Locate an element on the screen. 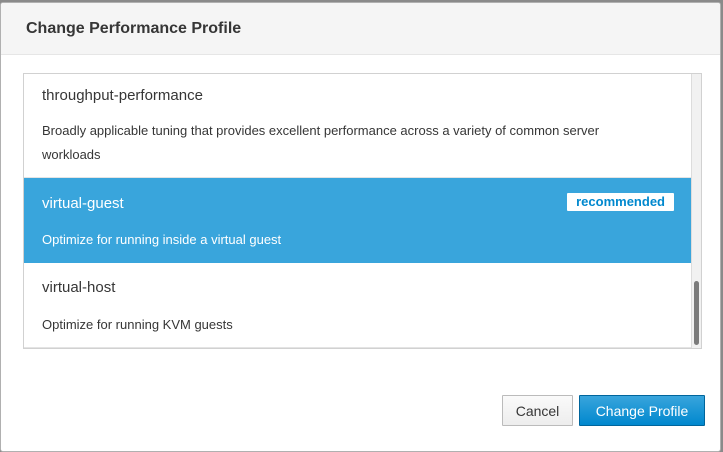 Image resolution: width=723 pixels, height=452 pixels. profile-name: virtual-host is located at coordinates (79, 287).